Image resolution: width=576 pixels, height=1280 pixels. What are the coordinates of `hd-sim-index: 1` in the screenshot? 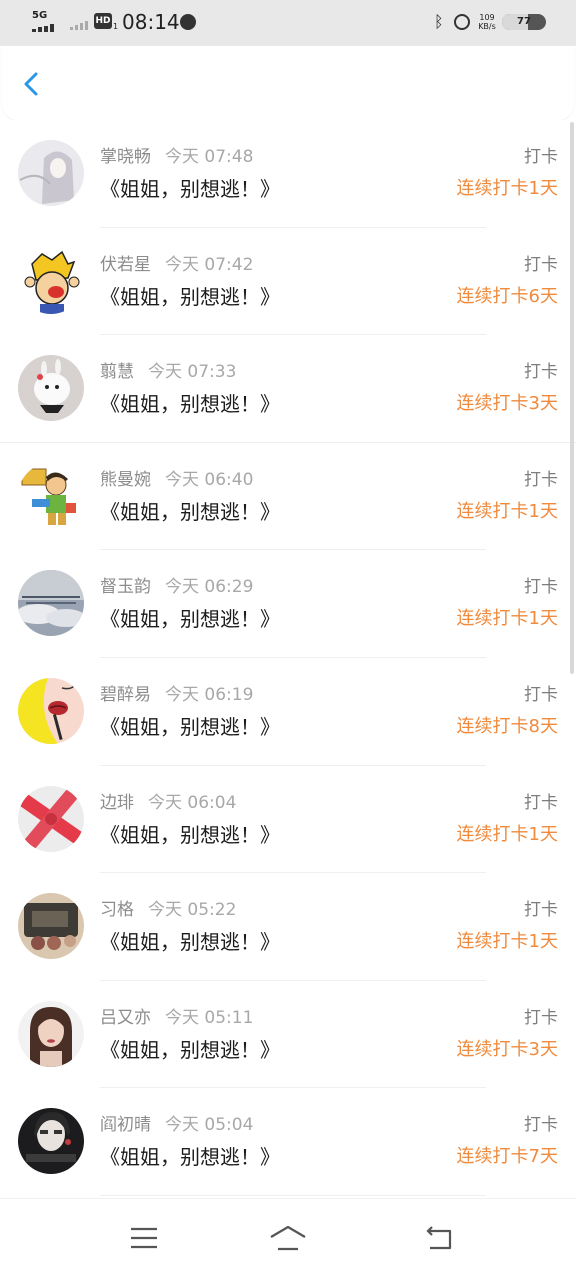 It's located at (116, 26).